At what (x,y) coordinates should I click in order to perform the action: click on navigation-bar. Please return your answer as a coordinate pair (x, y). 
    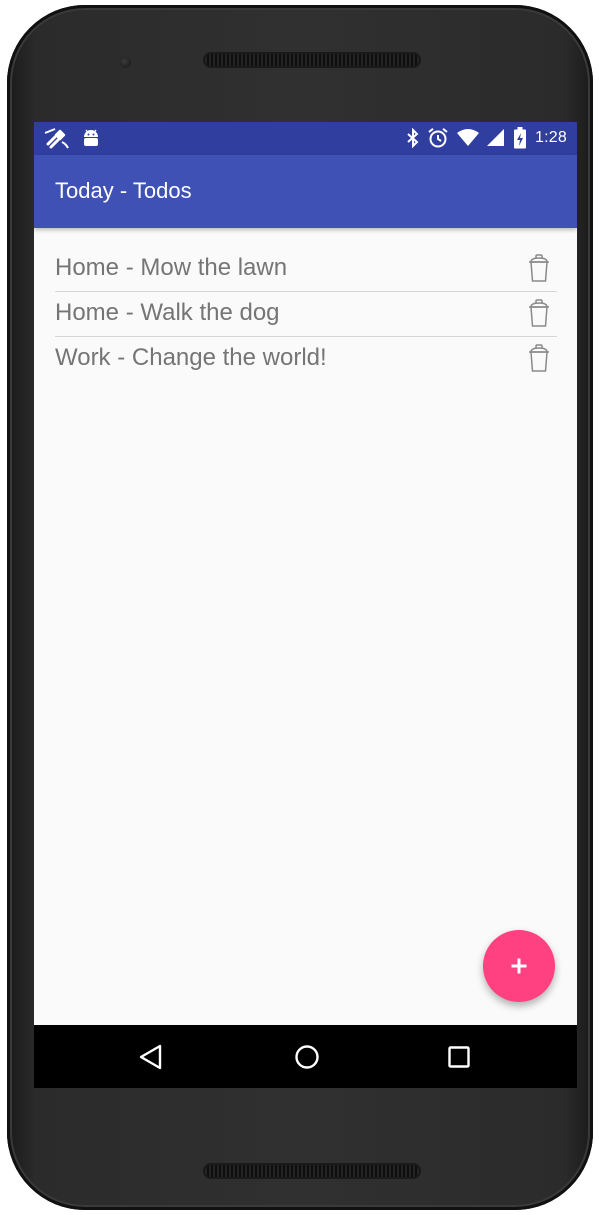
    Looking at the image, I should click on (305, 1056).